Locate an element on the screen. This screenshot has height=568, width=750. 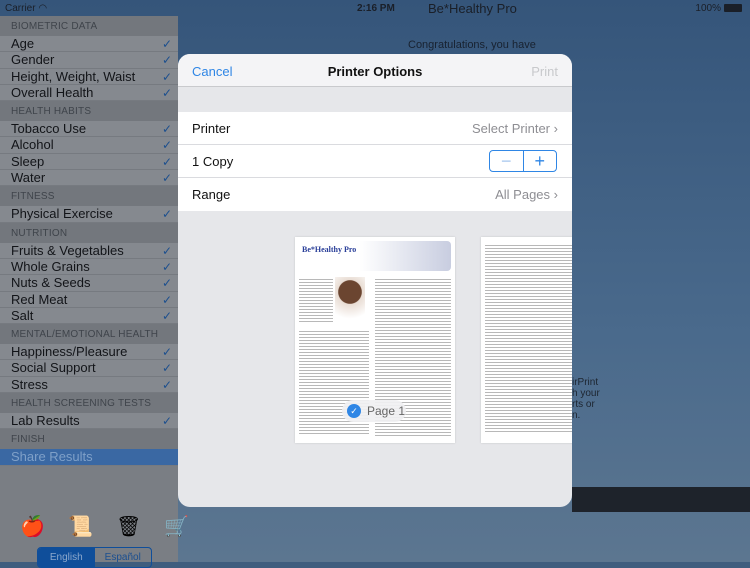
sidebar-item: Age ✓ is located at coordinates (89, 44).